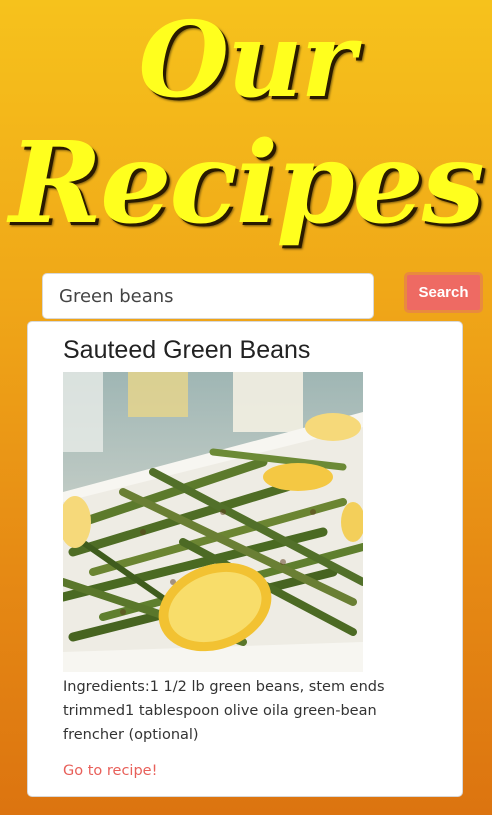  Describe the element at coordinates (110, 771) in the screenshot. I see `go-to-recipe-link: Go to recipe!` at that location.